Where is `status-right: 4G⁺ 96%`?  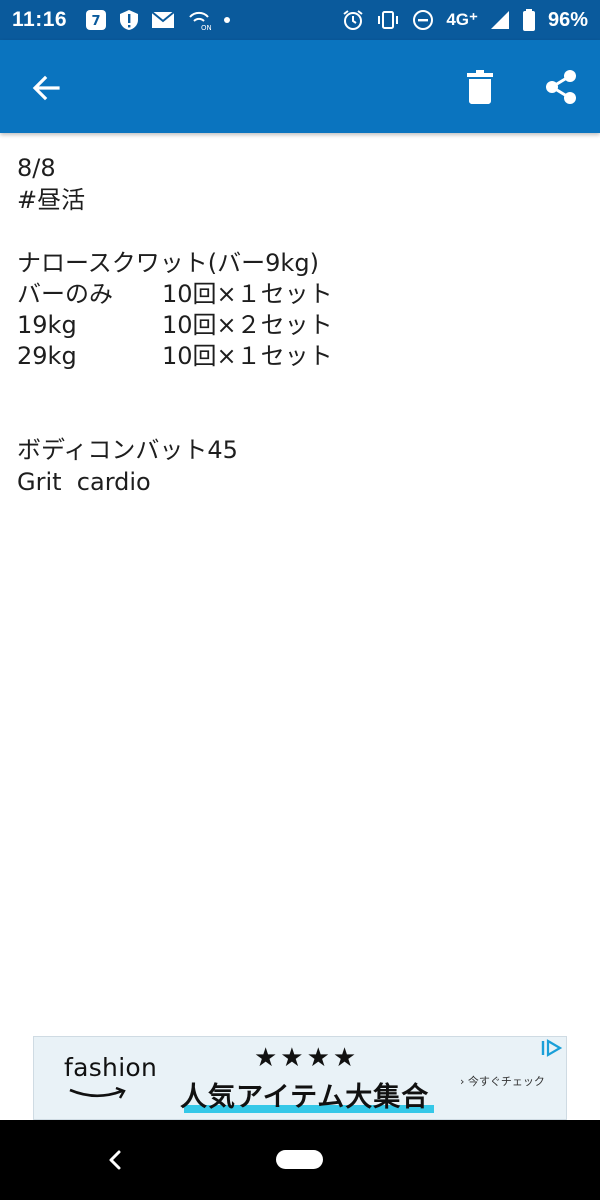 status-right: 4G⁺ 96% is located at coordinates (465, 20).